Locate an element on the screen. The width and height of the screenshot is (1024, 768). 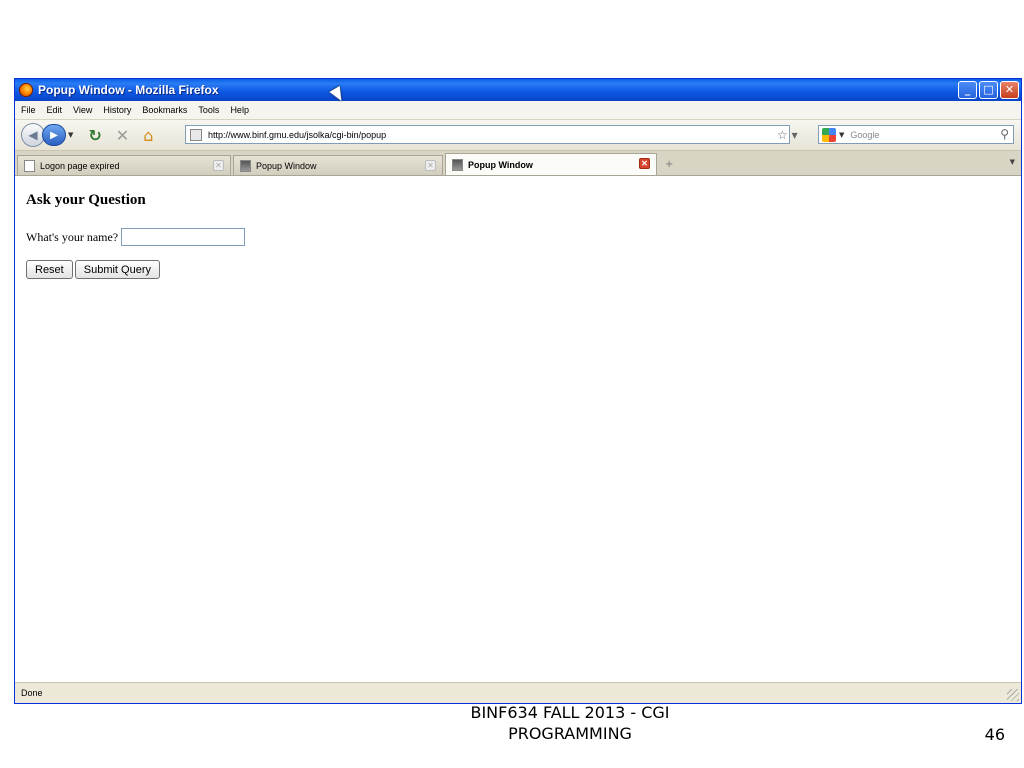
forward-icon: ▶ is located at coordinates (54, 135).